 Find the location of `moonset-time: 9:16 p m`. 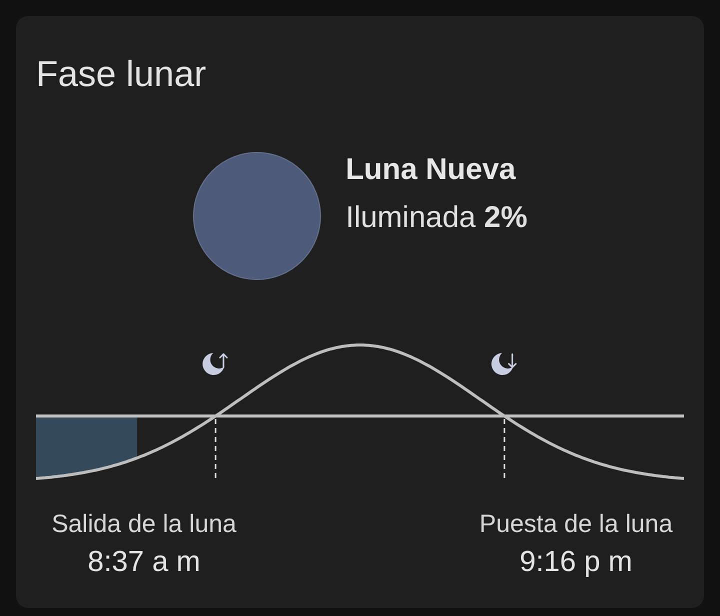

moonset-time: 9:16 p m is located at coordinates (576, 562).